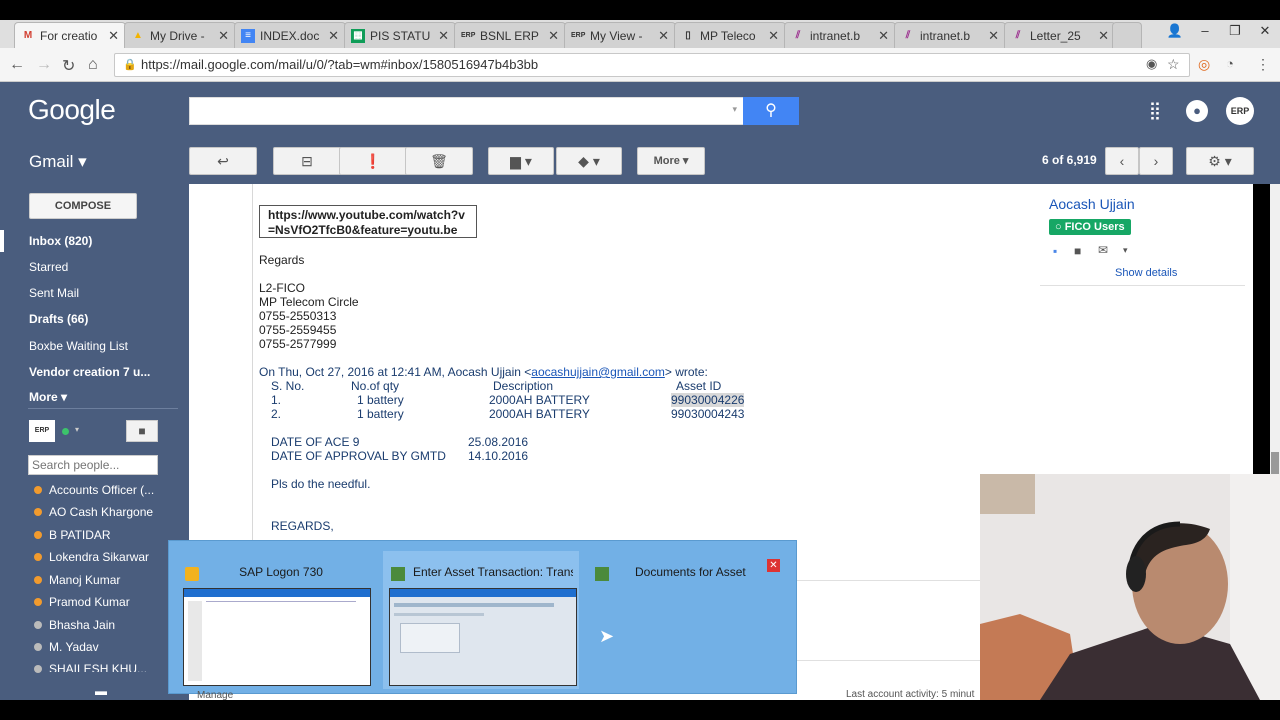 Image resolution: width=1280 pixels, height=720 pixels. Describe the element at coordinates (373, 161) in the screenshot. I see `report-spam-button: ❗` at that location.